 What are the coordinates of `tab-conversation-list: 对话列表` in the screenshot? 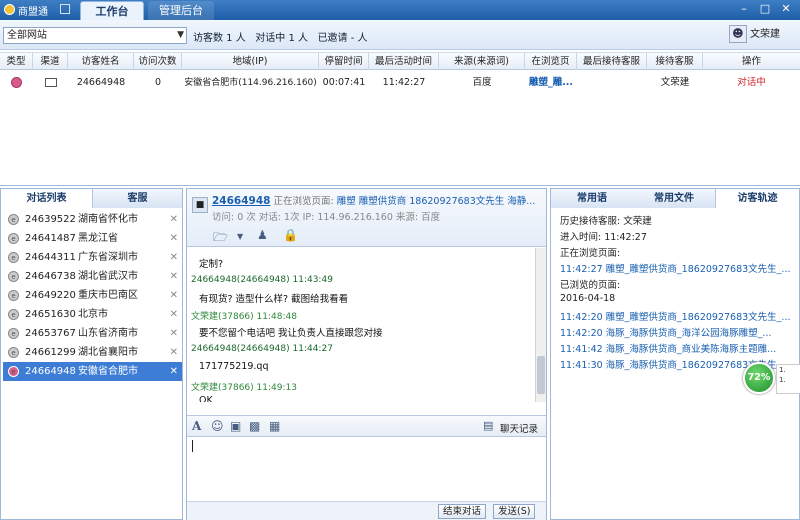 It's located at (47, 198).